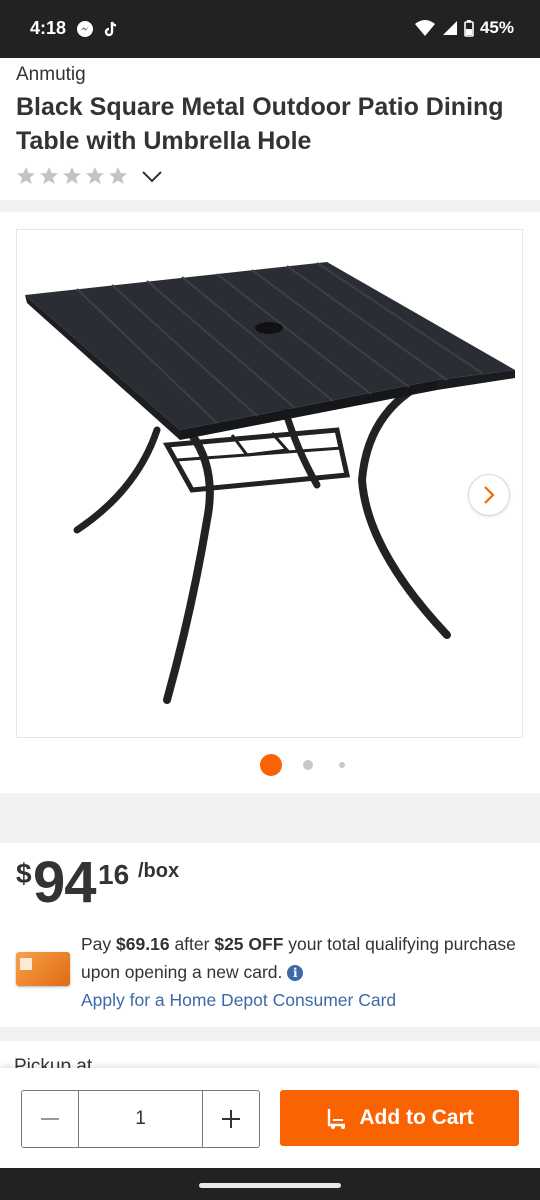  I want to click on credit-card-image, so click(43, 969).